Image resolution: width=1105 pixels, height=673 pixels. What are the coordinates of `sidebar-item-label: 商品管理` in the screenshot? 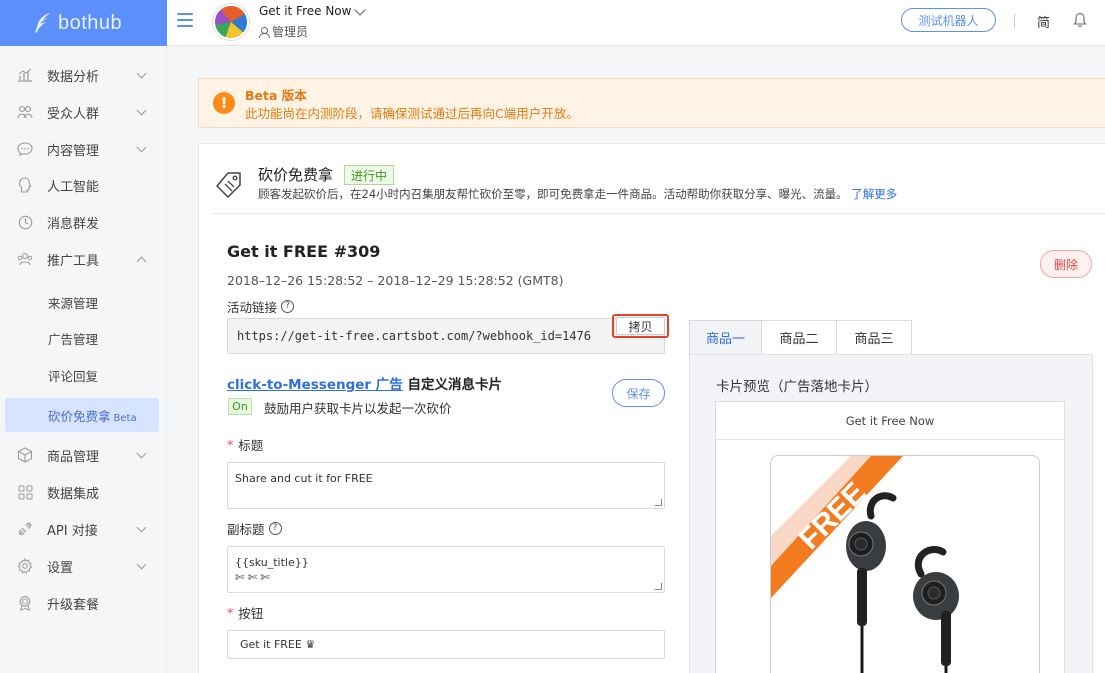 It's located at (73, 457).